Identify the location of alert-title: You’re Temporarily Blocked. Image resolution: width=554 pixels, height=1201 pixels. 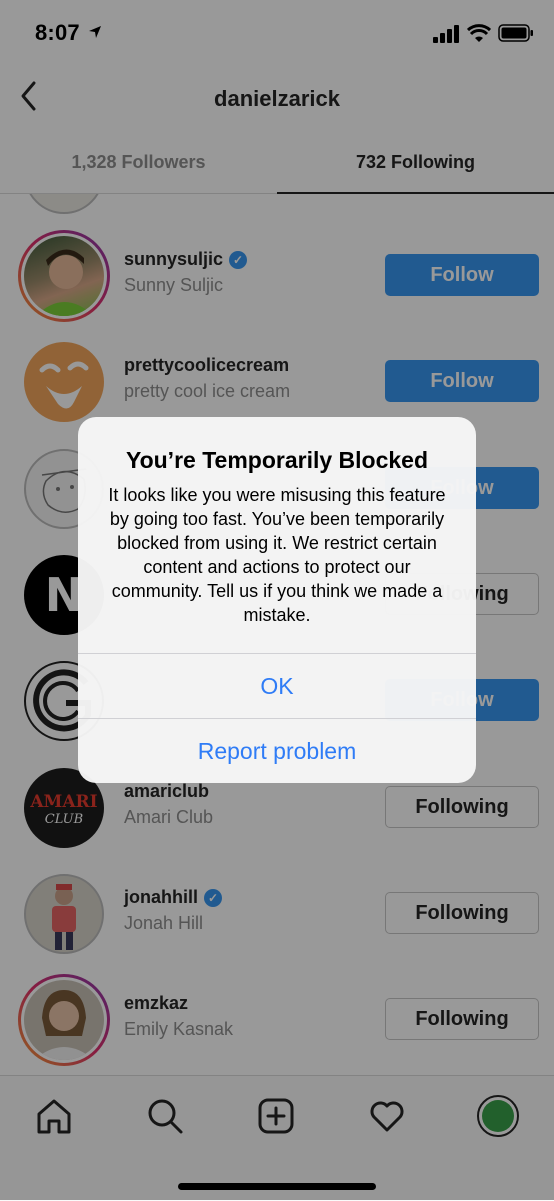
(277, 460).